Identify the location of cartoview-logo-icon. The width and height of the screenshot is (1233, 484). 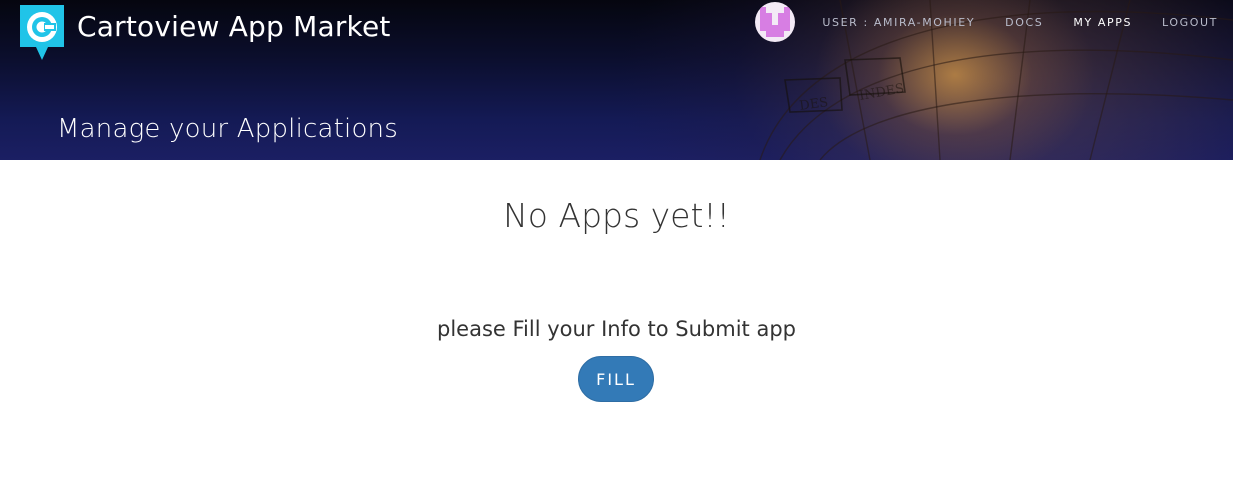
(42, 32).